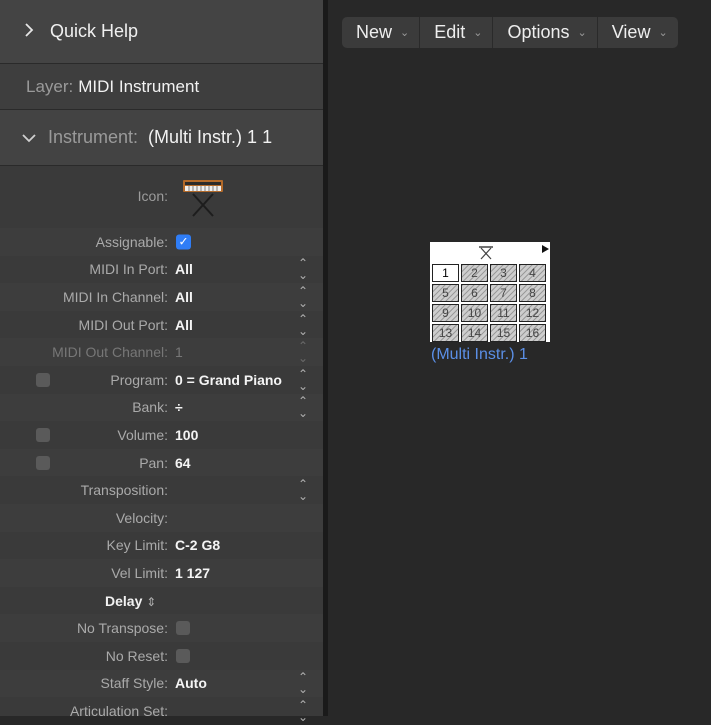 The height and width of the screenshot is (725, 711). I want to click on channel-cell: 2, so click(474, 273).